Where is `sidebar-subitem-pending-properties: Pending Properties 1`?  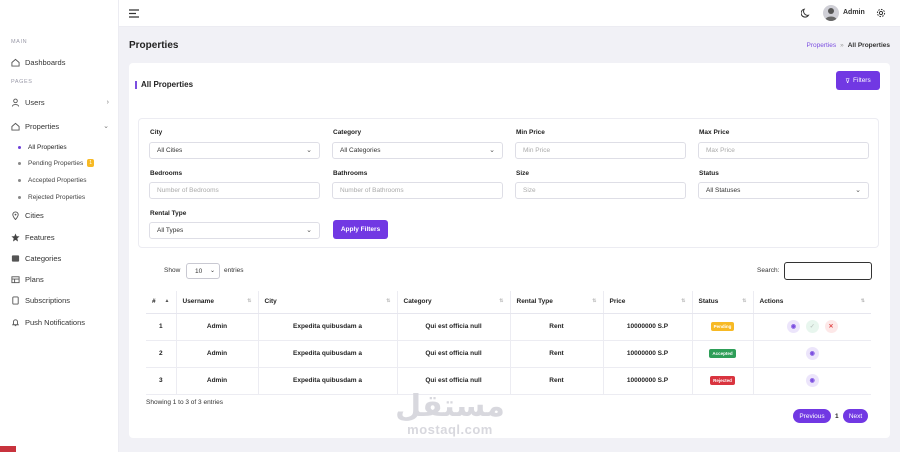
sidebar-subitem-pending-properties: Pending Properties 1 is located at coordinates (56, 163).